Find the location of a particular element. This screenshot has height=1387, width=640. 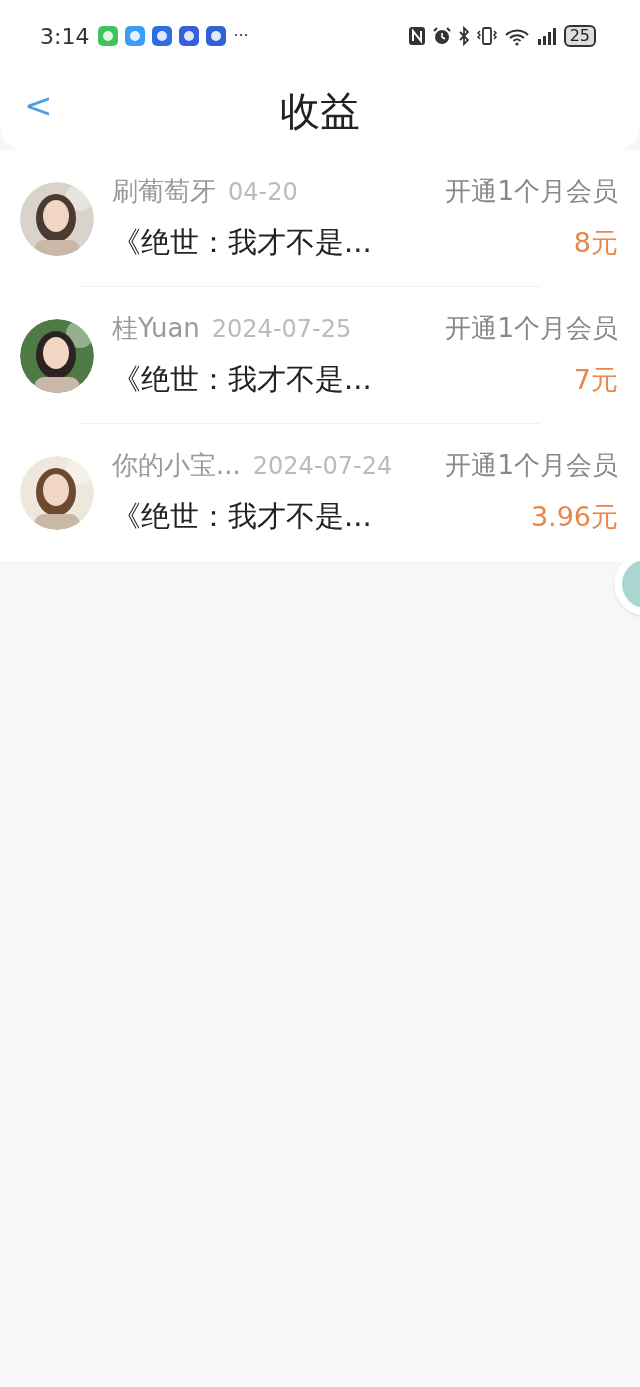

signal-icon is located at coordinates (546, 36).